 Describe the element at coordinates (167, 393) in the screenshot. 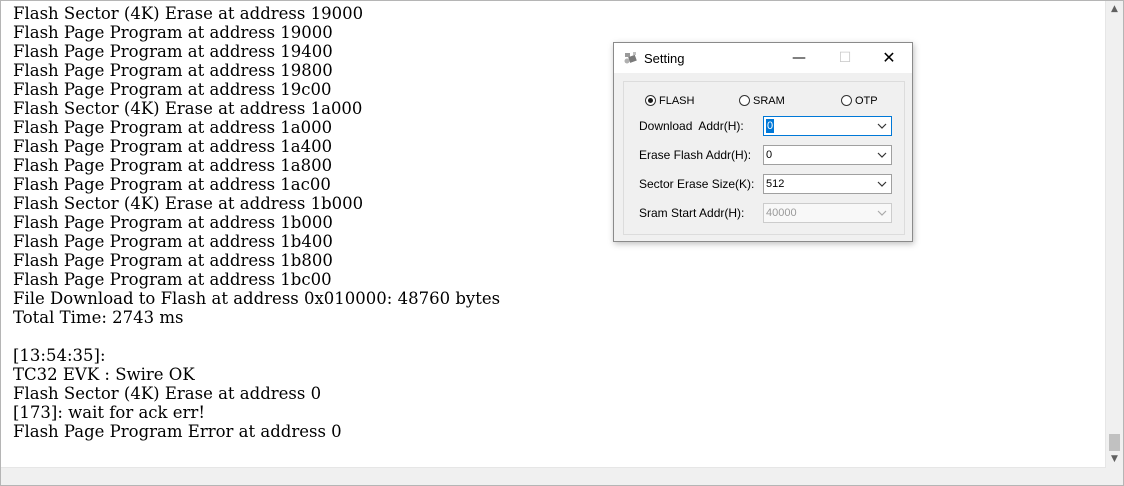

I see `log-line: Flash Sector (4K) Erase at address 0` at that location.